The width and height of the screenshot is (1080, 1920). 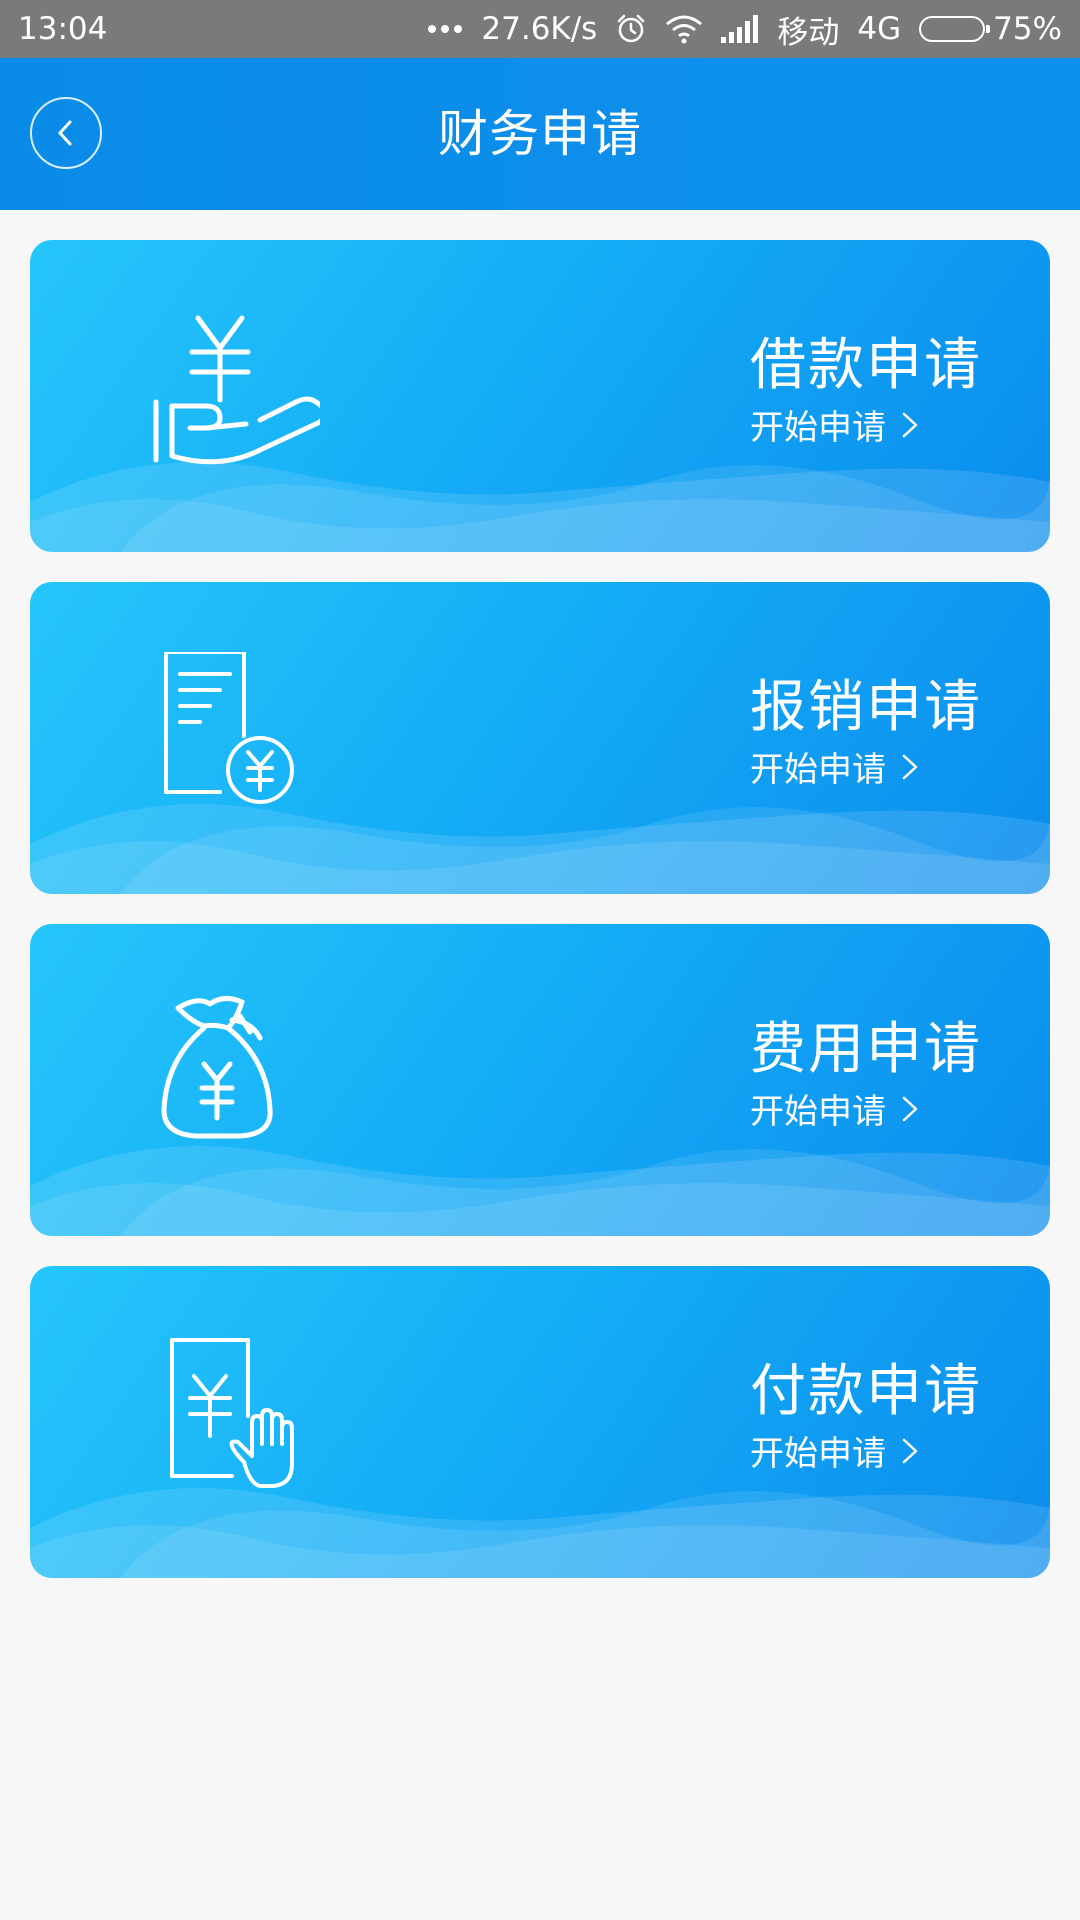 I want to click on status-right: 27.6K/s 移动 4G 75%, so click(x=744, y=29).